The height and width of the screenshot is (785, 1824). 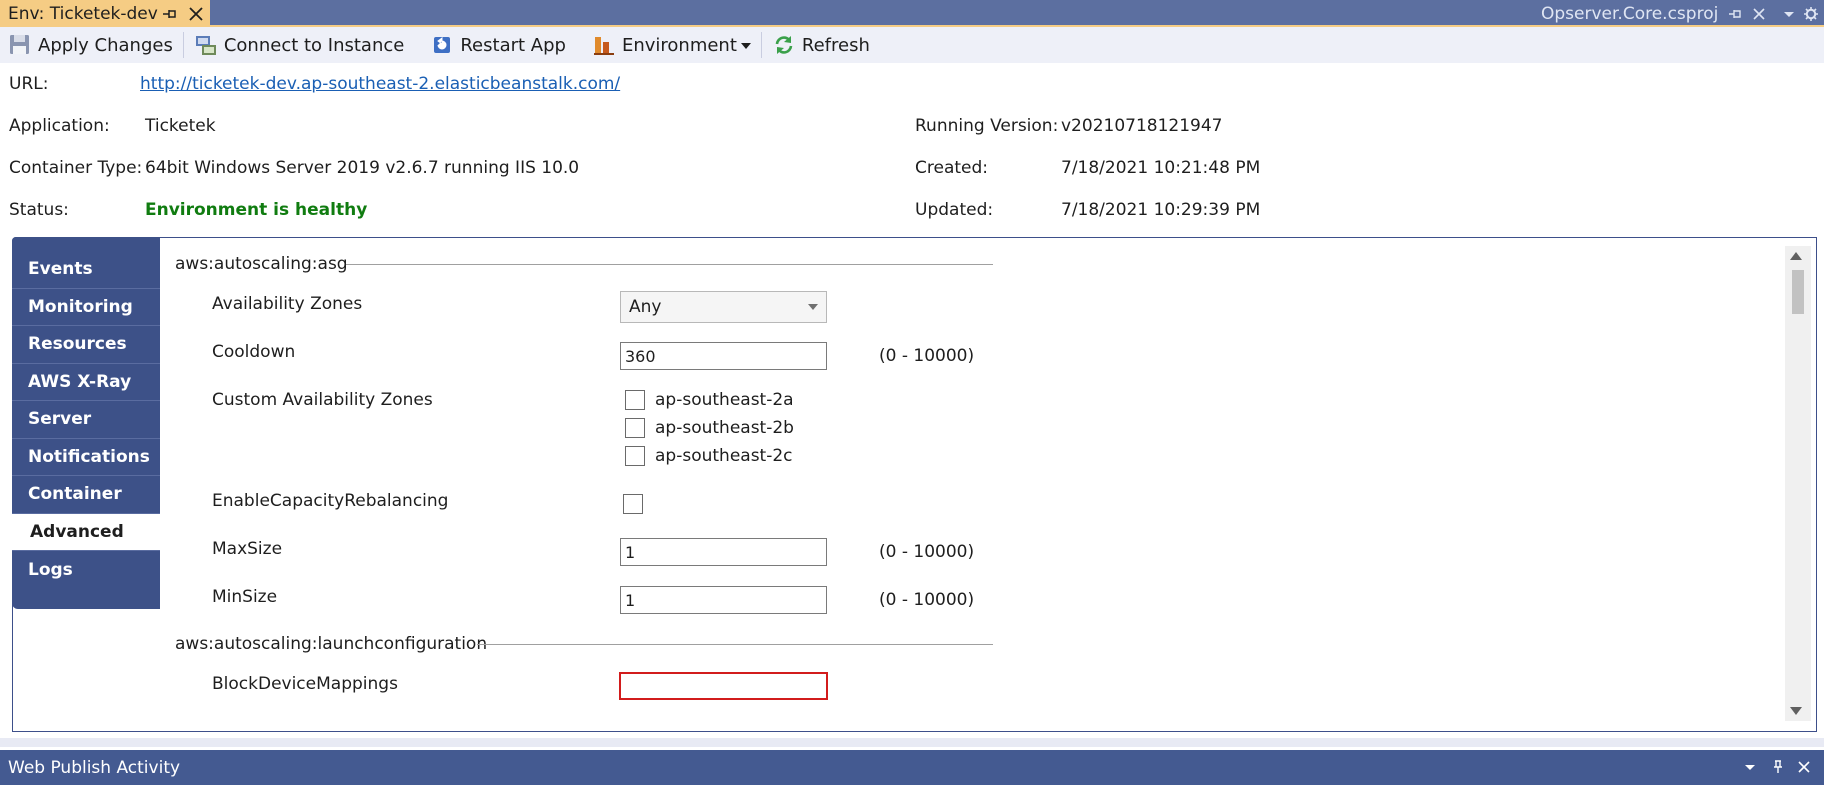 I want to click on cooldown-input, so click(x=723, y=356).